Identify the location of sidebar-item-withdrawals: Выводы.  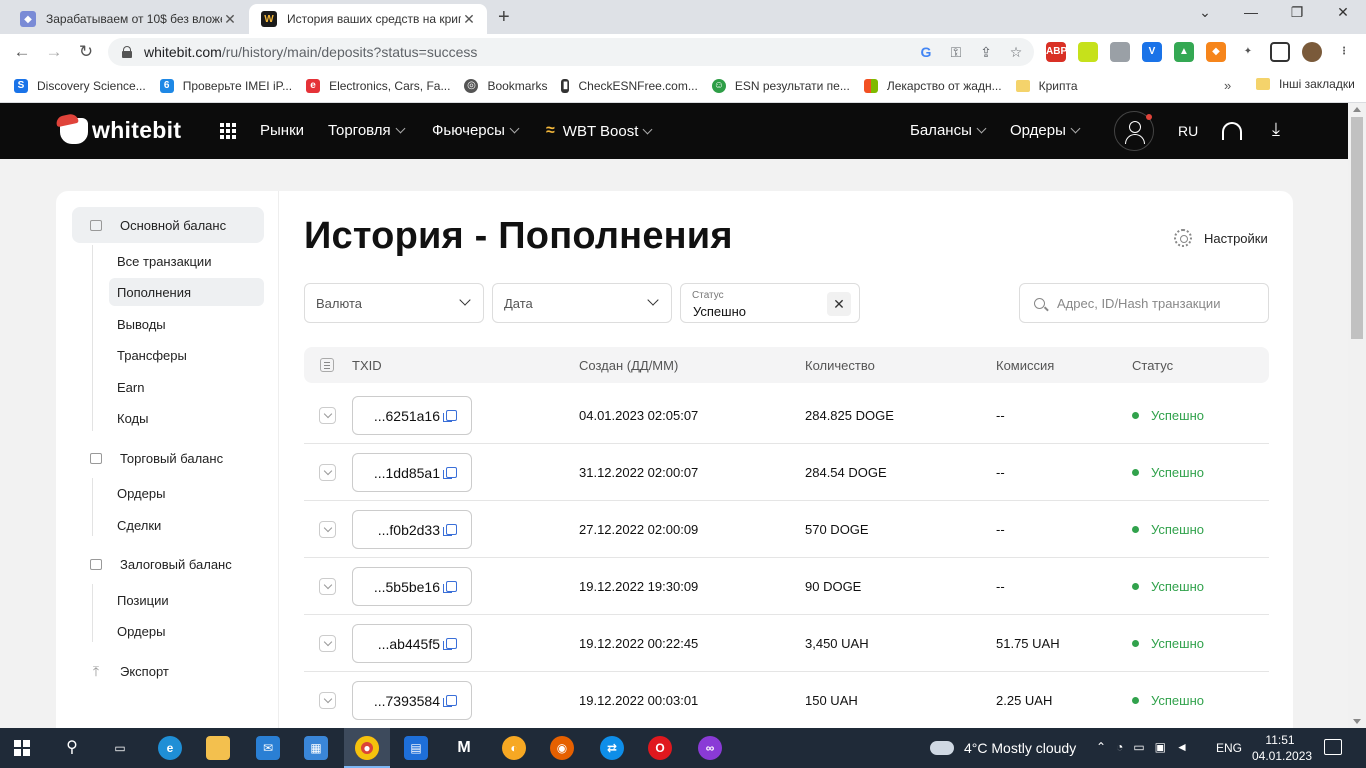
(186, 324).